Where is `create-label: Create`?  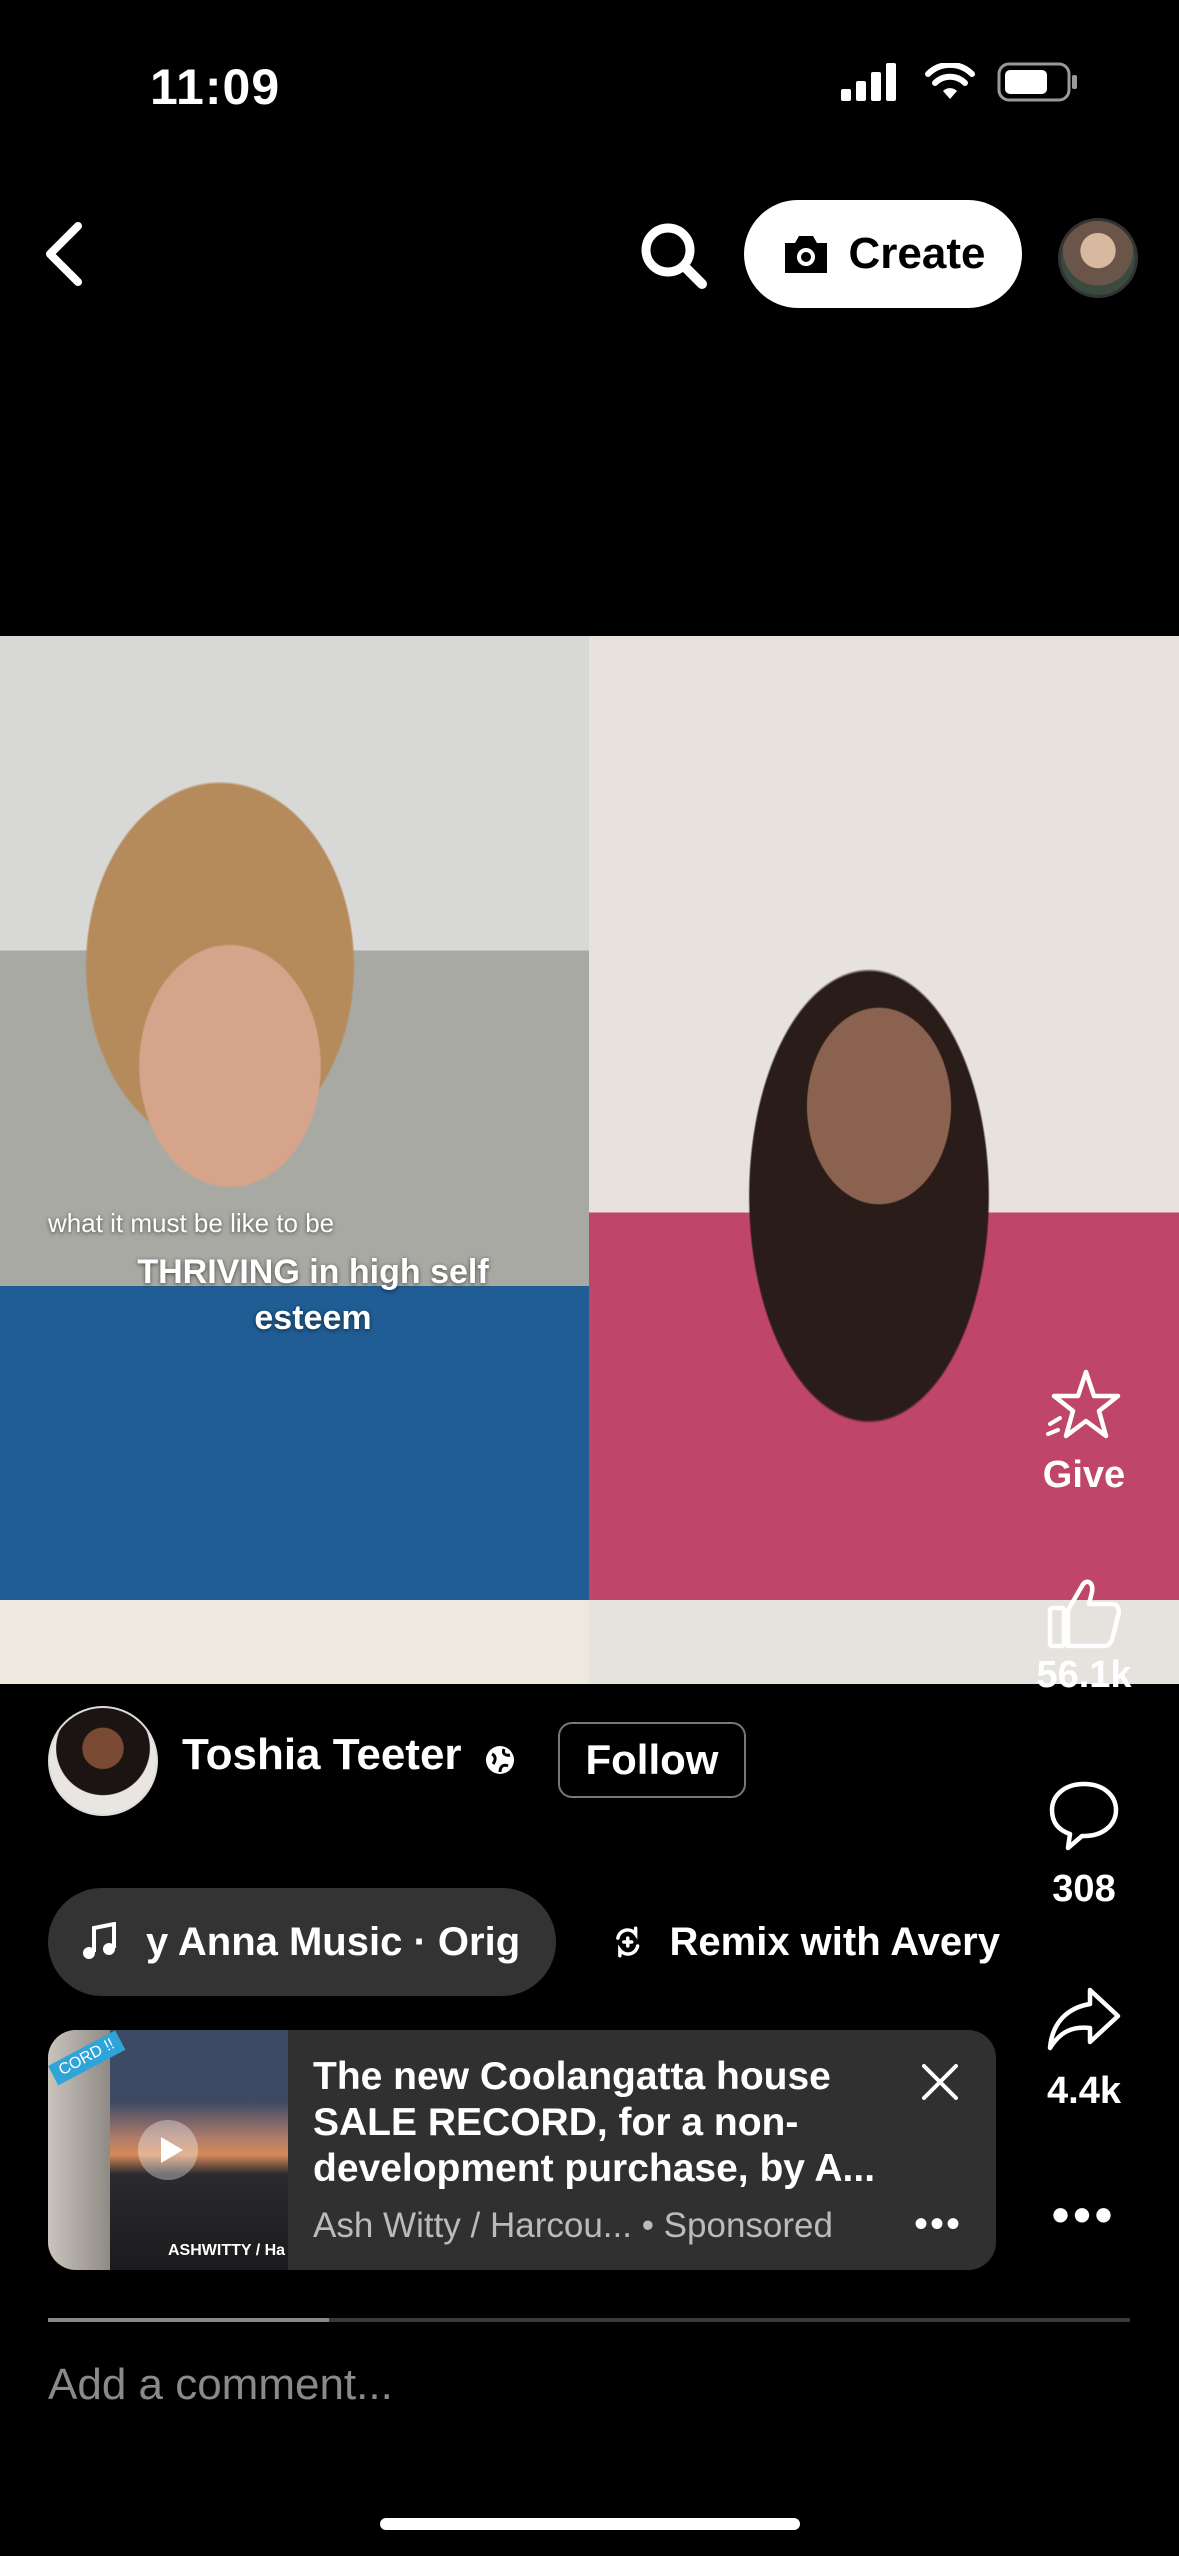
create-label: Create is located at coordinates (917, 253).